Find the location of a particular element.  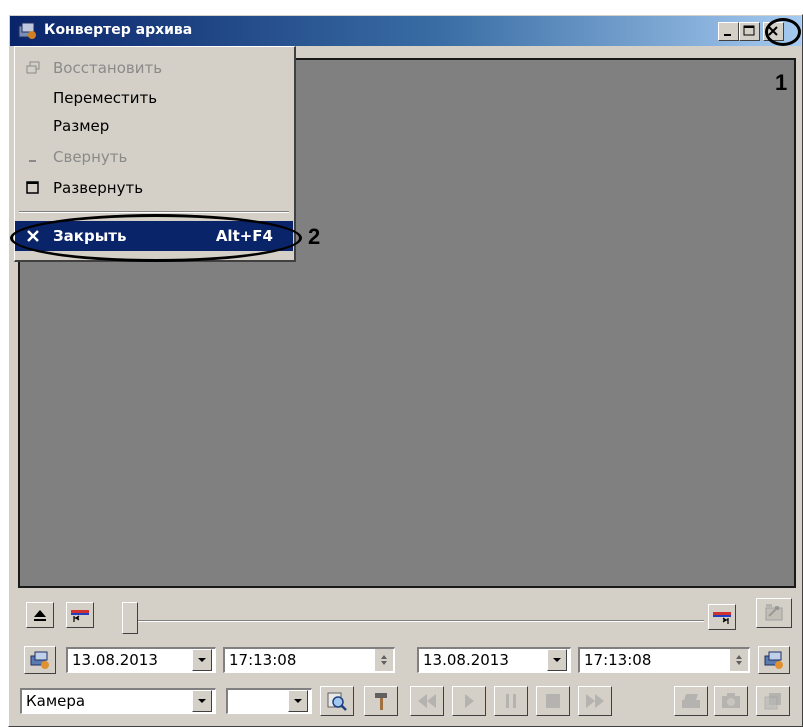

stop-button is located at coordinates (553, 701).